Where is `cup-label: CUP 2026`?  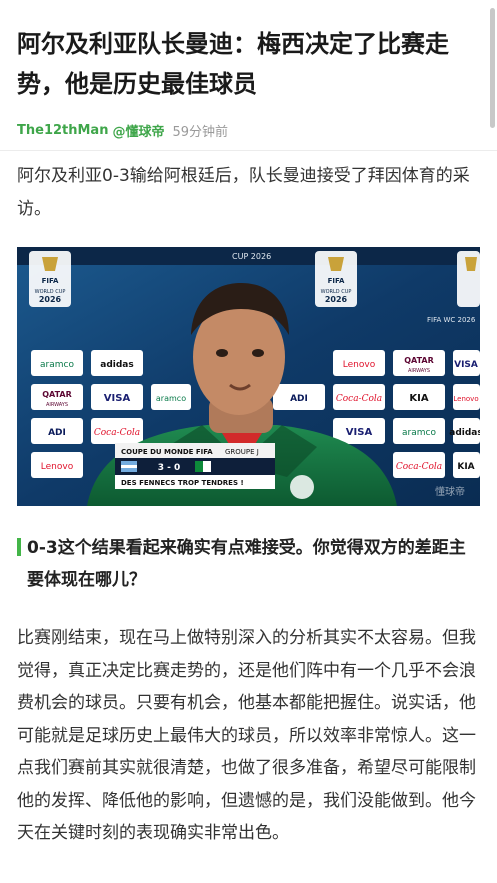 cup-label: CUP 2026 is located at coordinates (251, 256).